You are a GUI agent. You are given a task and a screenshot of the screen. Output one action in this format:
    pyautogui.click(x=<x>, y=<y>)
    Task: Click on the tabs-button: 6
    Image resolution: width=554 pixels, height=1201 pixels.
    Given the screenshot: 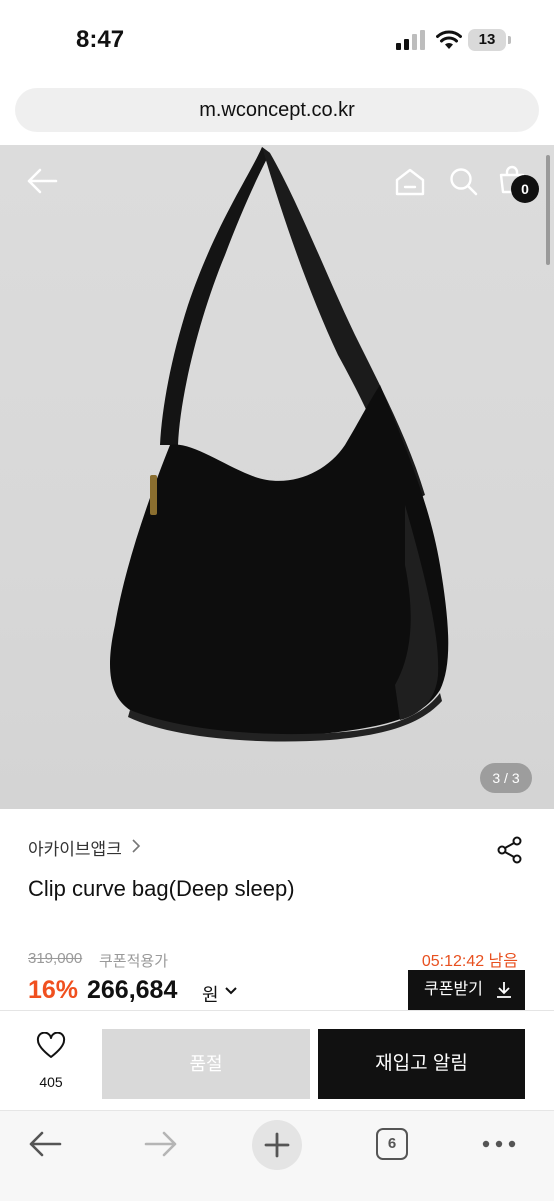 What is the action you would take?
    pyautogui.click(x=392, y=1144)
    